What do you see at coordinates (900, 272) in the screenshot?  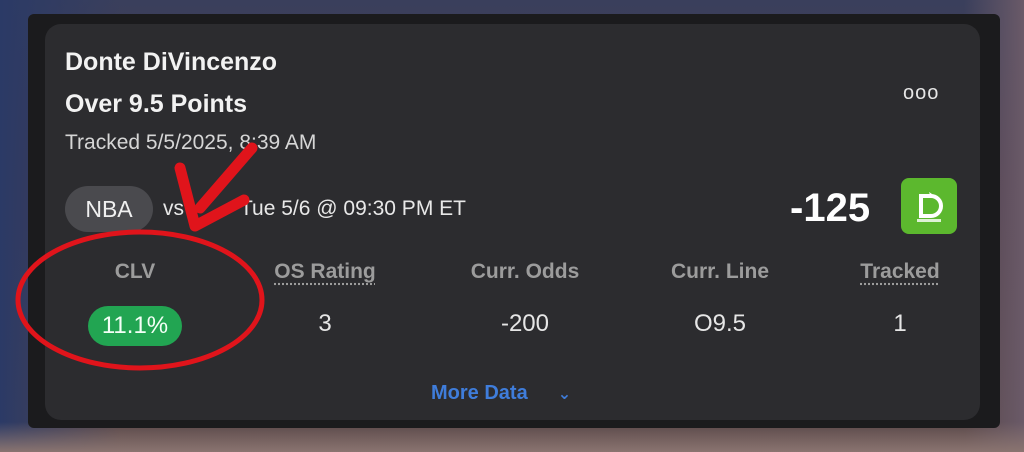 I see `stat-label: Tracked` at bounding box center [900, 272].